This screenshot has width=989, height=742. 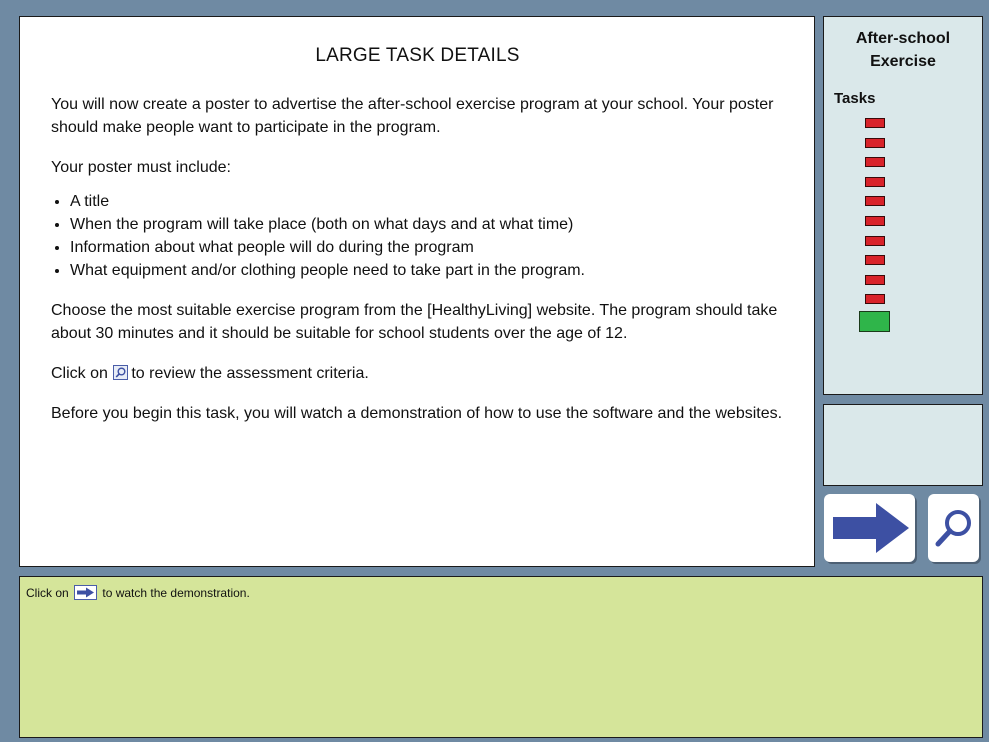 What do you see at coordinates (79, 373) in the screenshot?
I see `review-prefix: Click on` at bounding box center [79, 373].